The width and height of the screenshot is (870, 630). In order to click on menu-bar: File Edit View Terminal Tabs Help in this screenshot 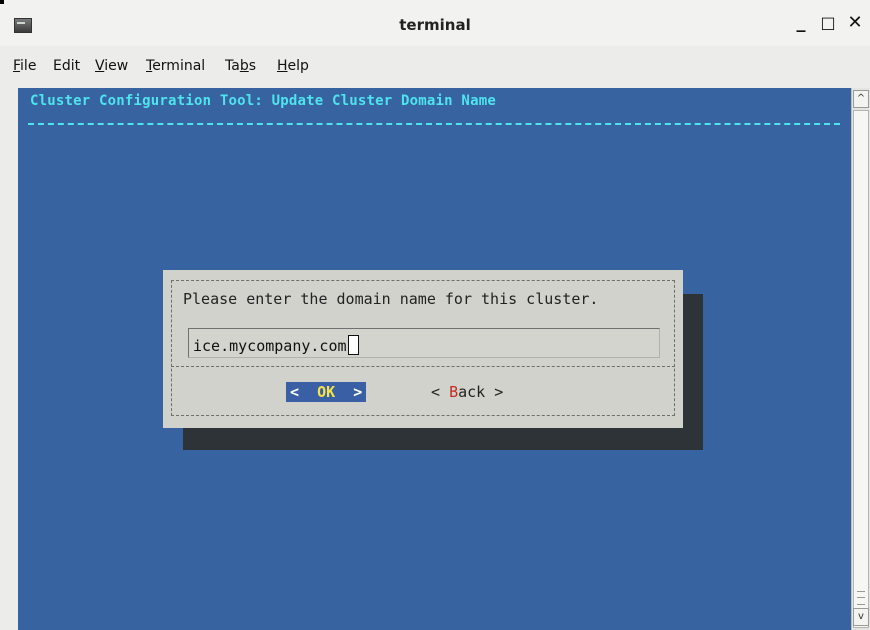, I will do `click(435, 65)`.